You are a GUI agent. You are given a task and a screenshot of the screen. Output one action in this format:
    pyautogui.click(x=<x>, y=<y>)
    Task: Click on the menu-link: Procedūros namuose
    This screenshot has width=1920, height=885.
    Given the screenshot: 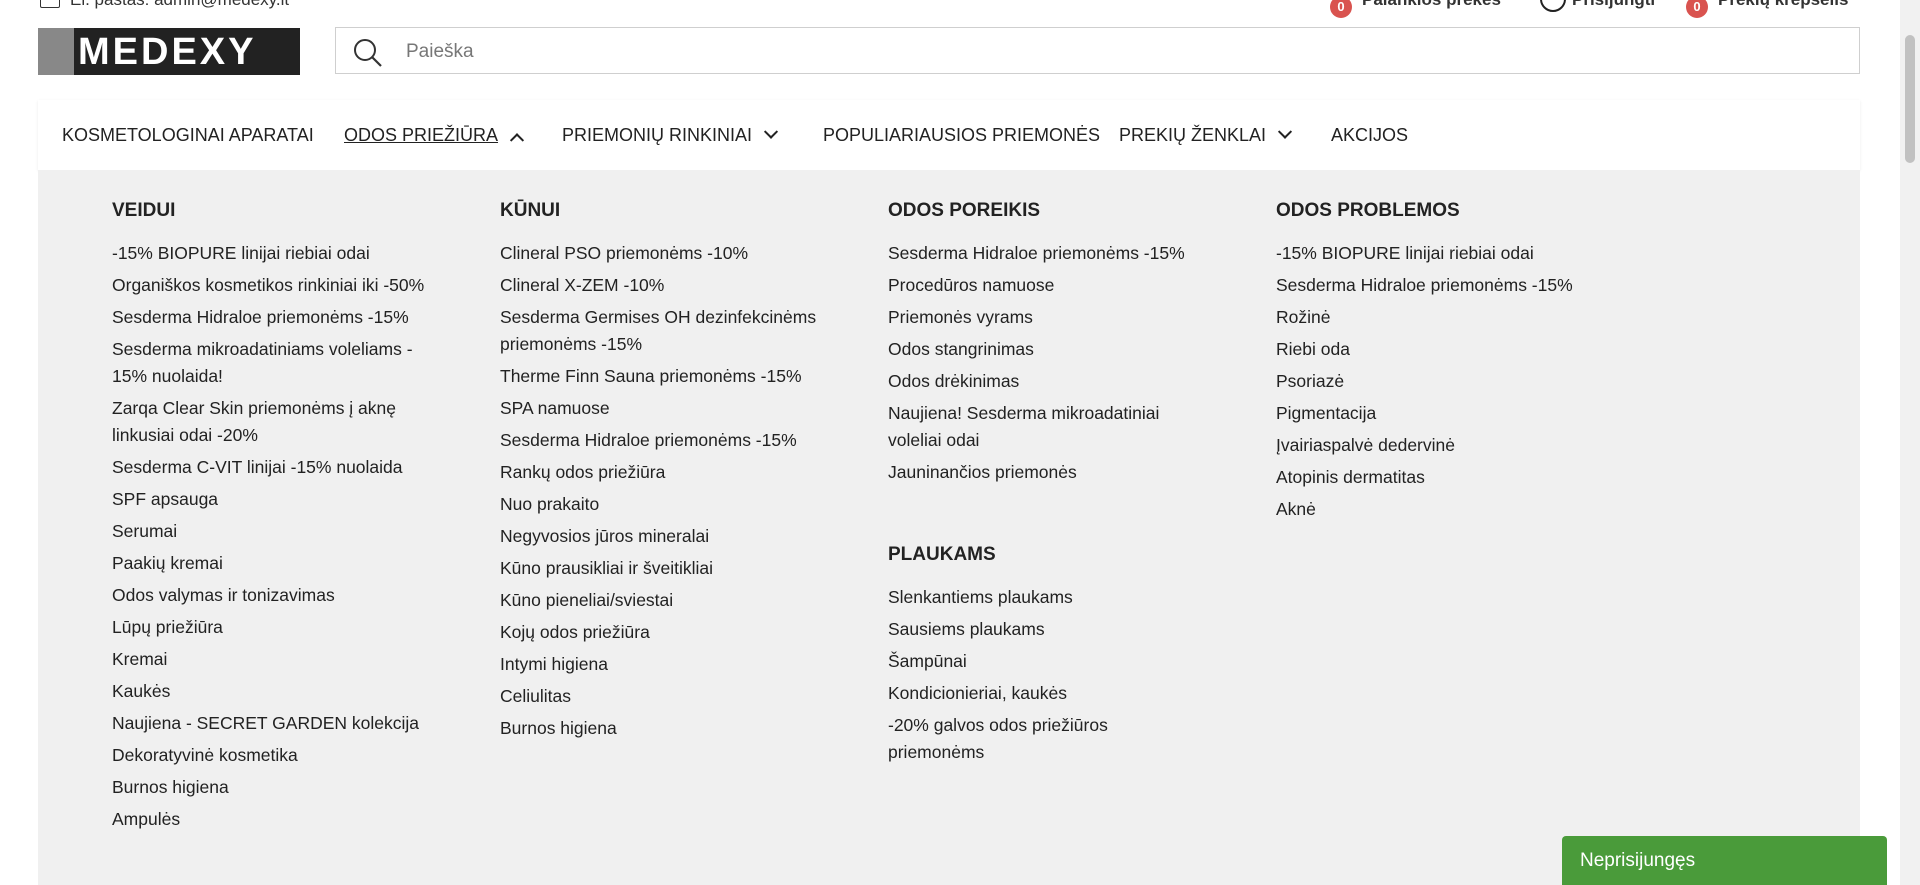 What is the action you would take?
    pyautogui.click(x=1048, y=285)
    